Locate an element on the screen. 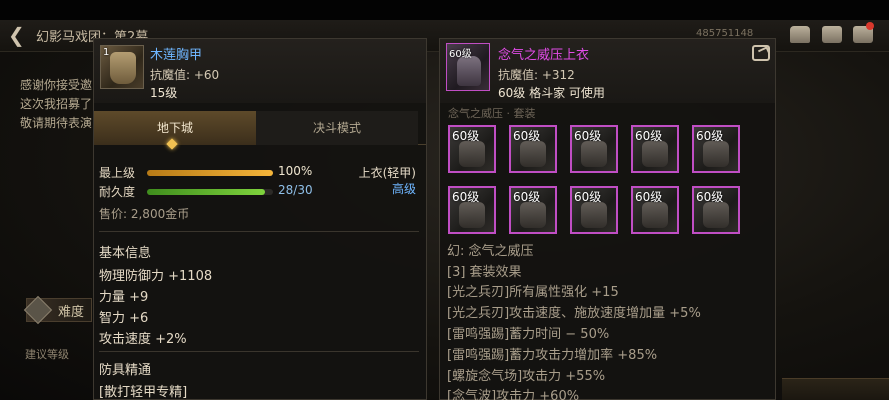 This screenshot has height=400, width=889. tab-dungeon: 地下城 is located at coordinates (175, 128).